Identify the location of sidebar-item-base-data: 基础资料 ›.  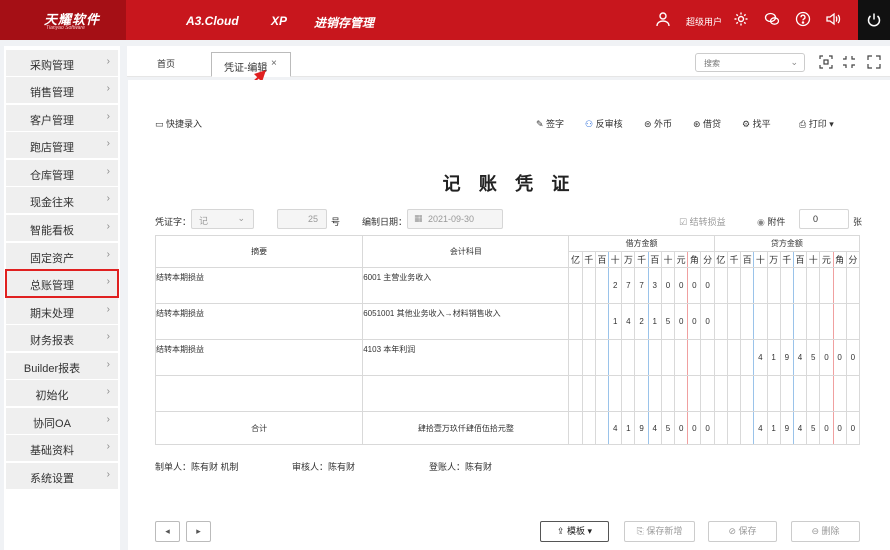
(62, 448).